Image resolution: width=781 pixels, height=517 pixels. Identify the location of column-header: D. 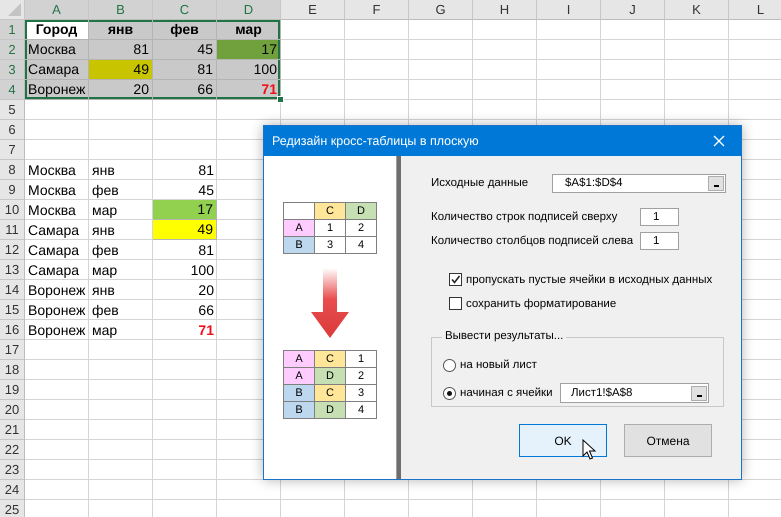
(249, 10).